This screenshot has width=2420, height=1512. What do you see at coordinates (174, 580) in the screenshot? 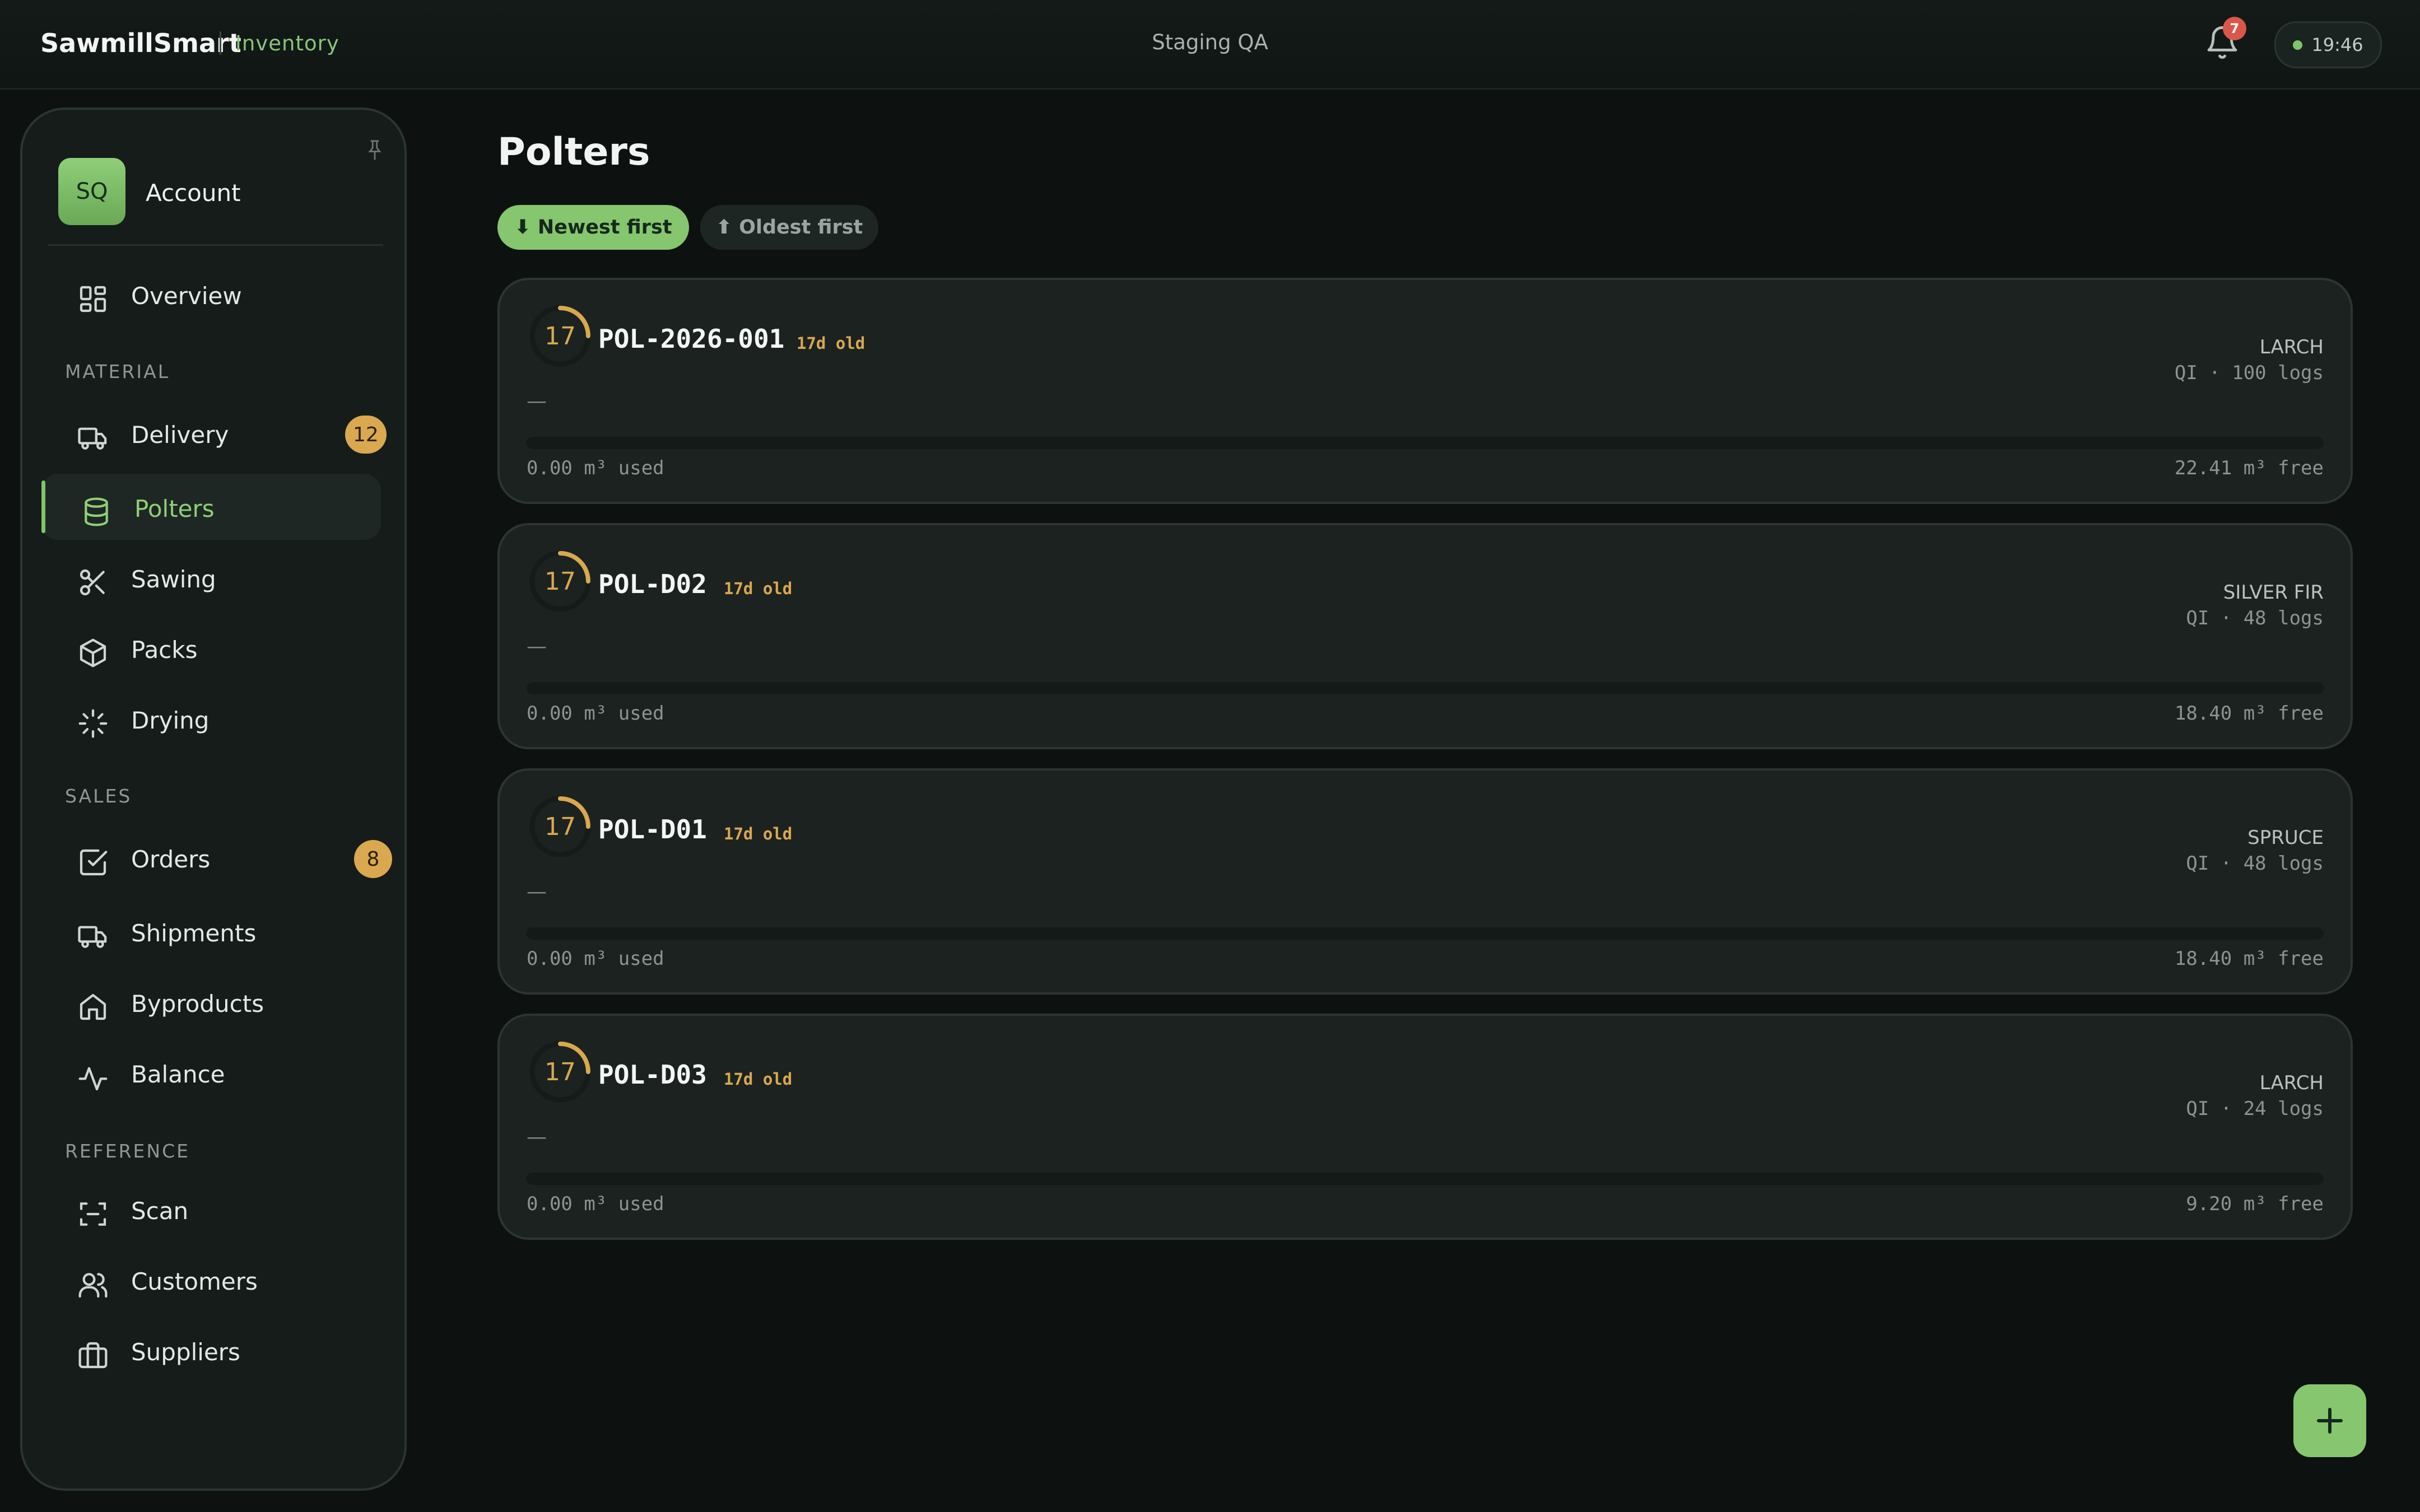
I see `sidebar-item-label: Sawing` at bounding box center [174, 580].